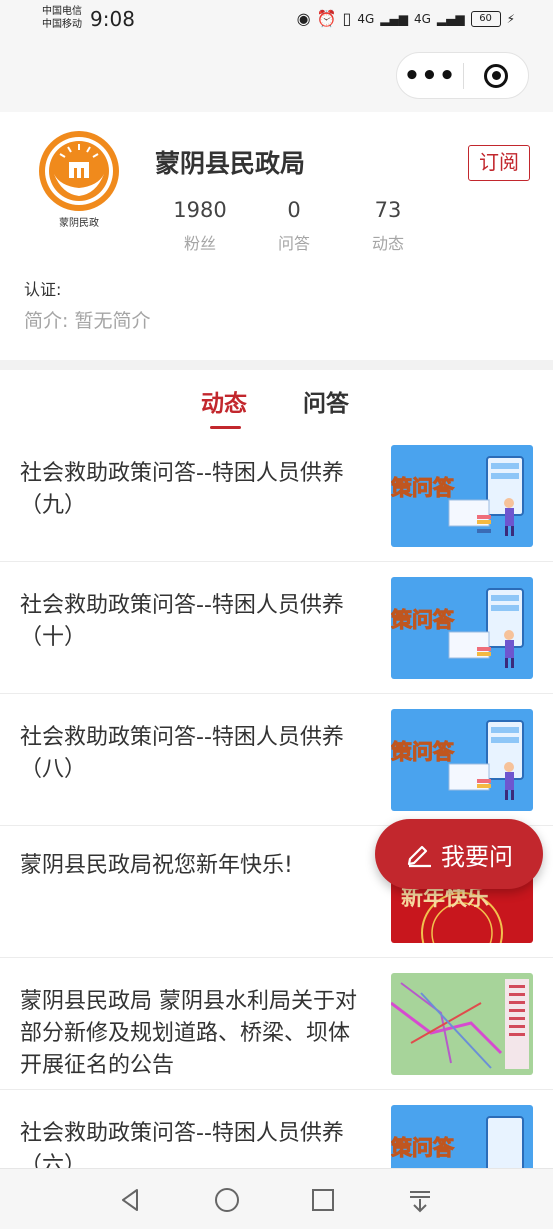 This screenshot has width=553, height=1229. I want to click on org-logo, so click(79, 171).